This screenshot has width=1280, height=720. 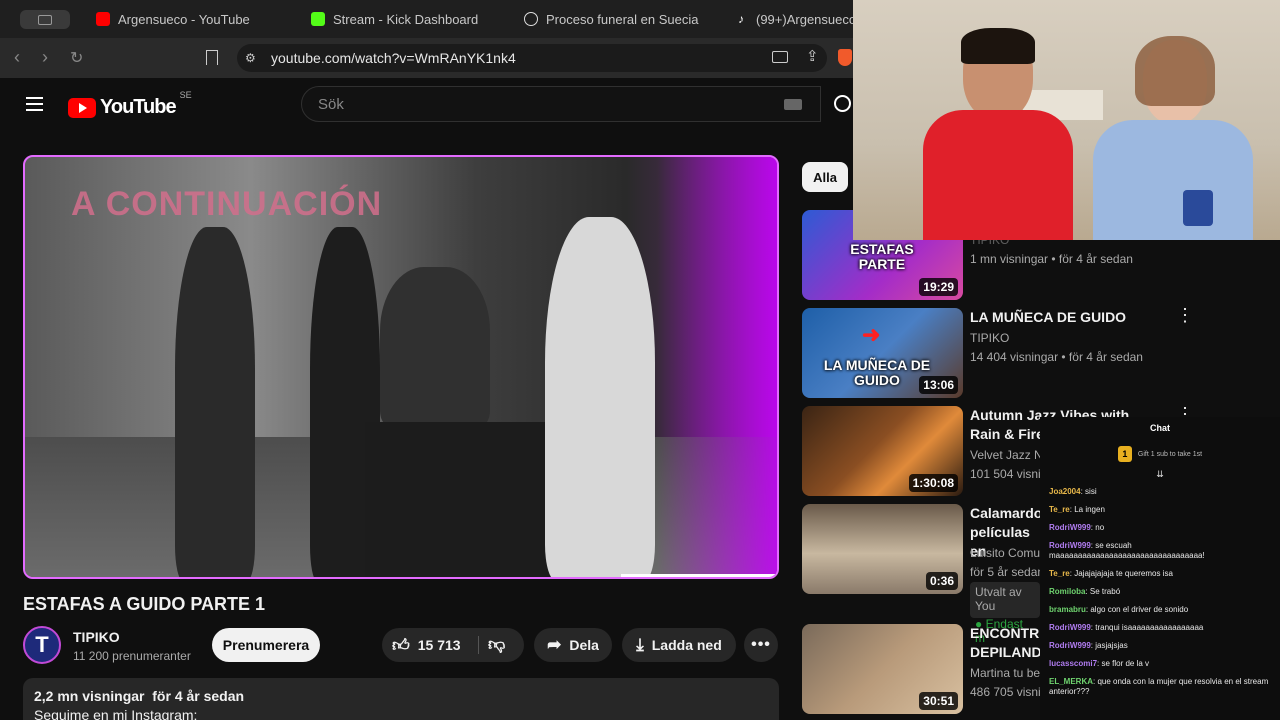 I want to click on like-count: 15 713, so click(x=439, y=645).